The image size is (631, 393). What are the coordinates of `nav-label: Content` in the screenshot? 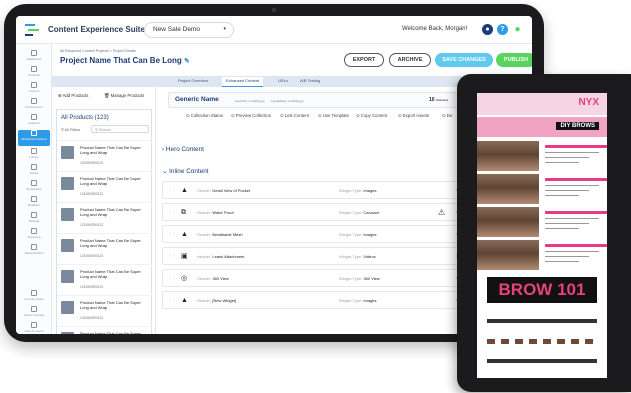 It's located at (34, 91).